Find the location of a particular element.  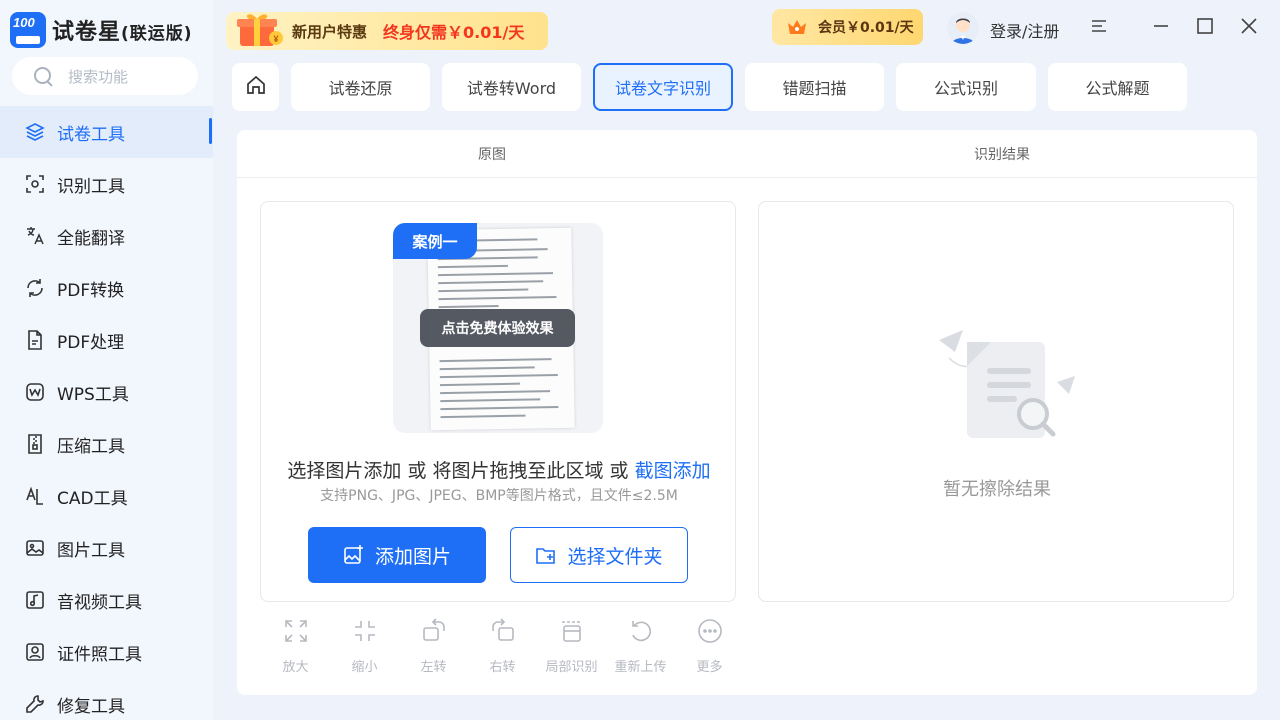

folder-add-icon is located at coordinates (546, 555).